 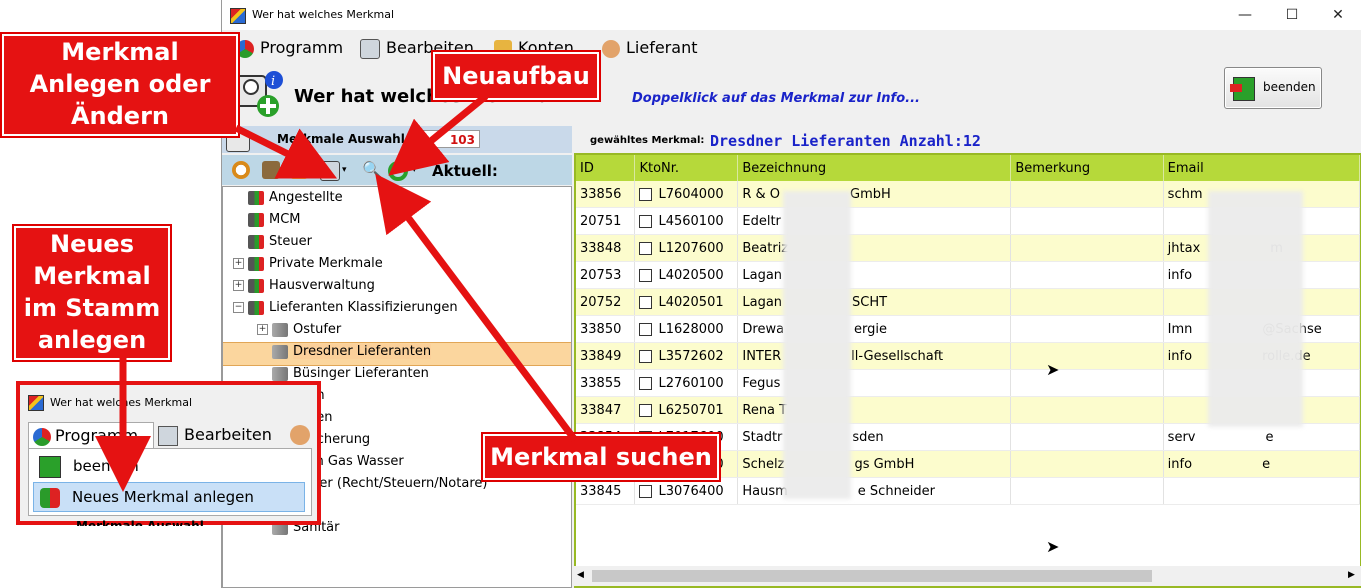 What do you see at coordinates (476, 308) in the screenshot?
I see `arrow-to-search` at bounding box center [476, 308].